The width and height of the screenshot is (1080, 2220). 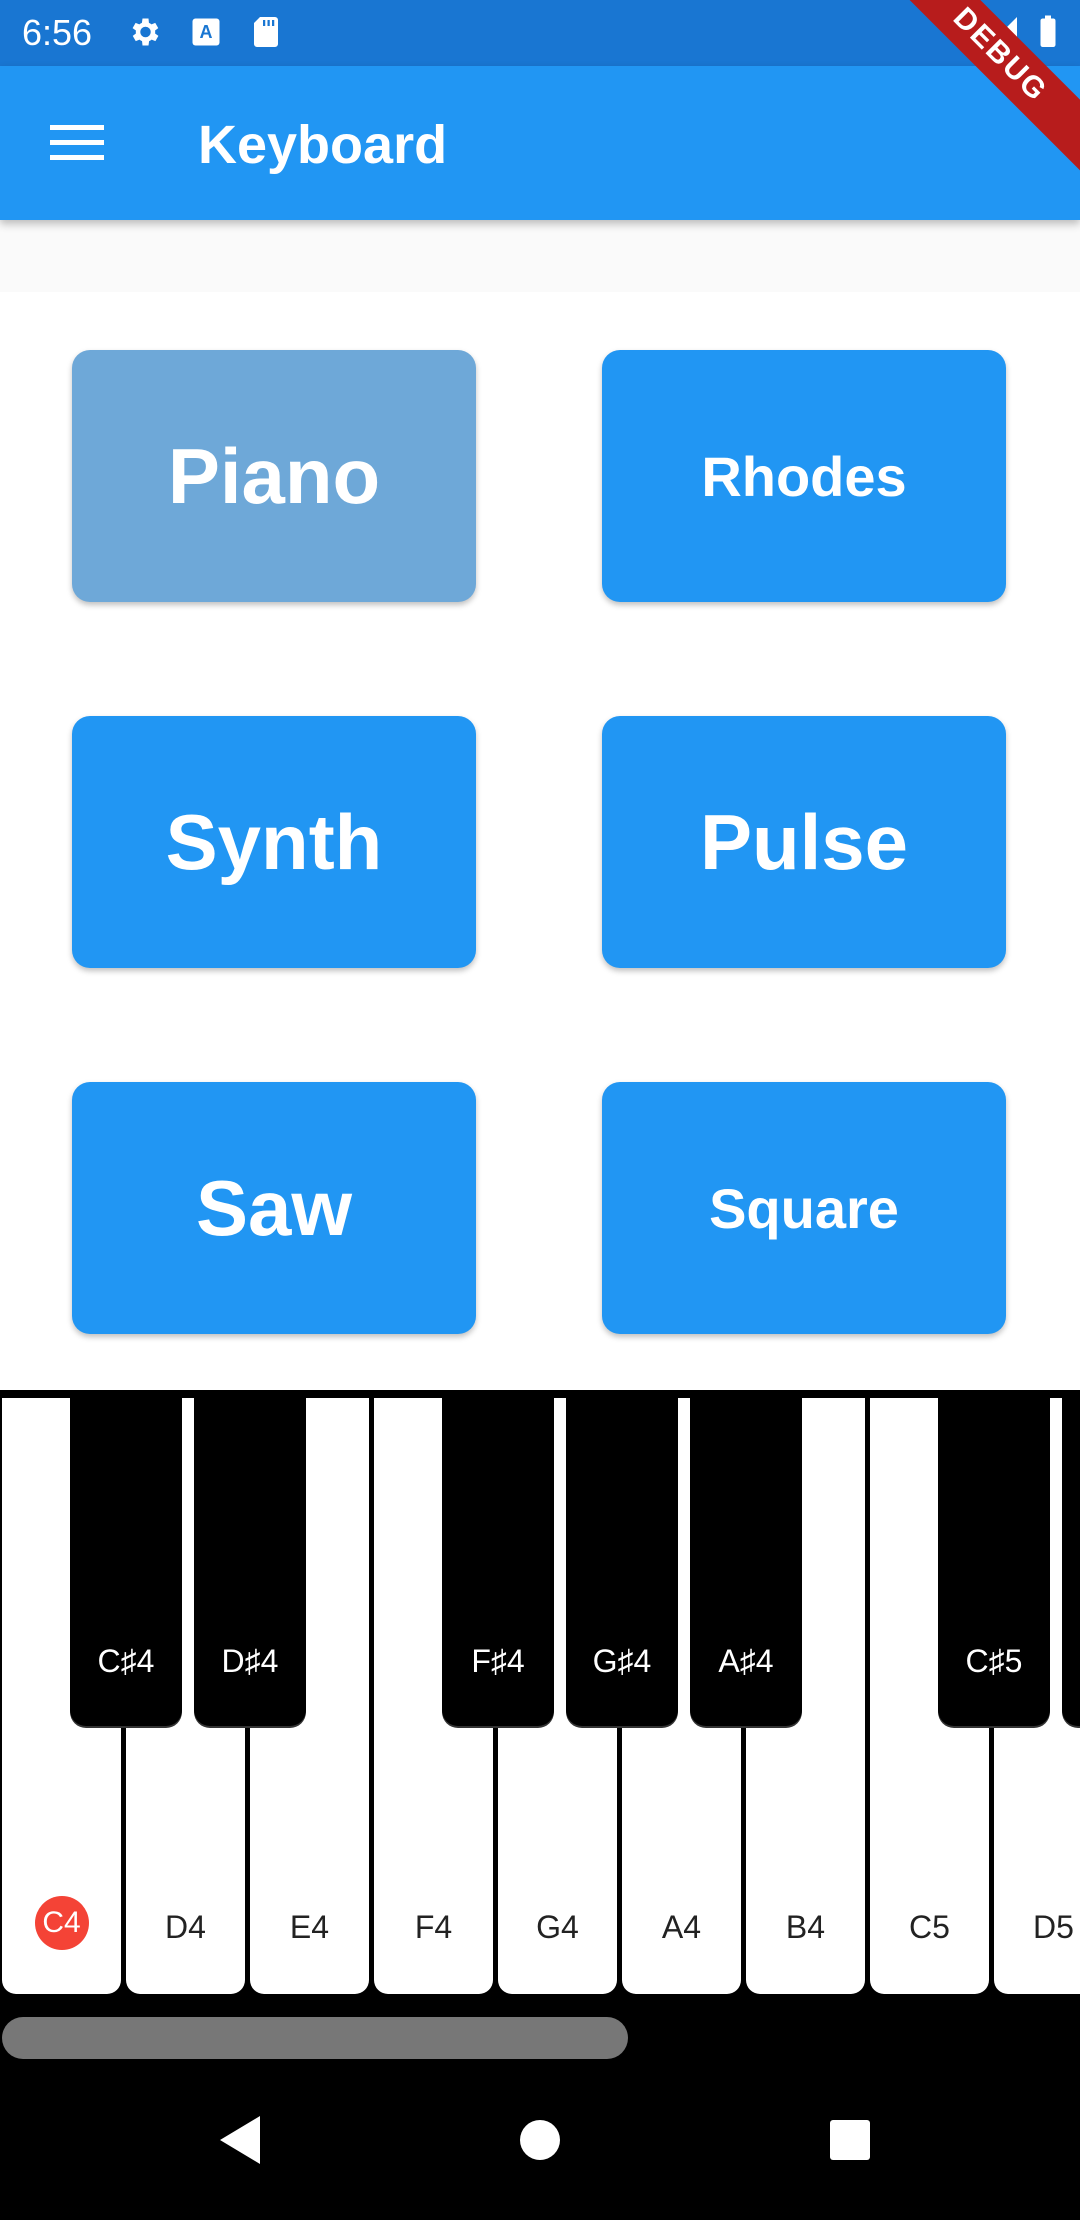 What do you see at coordinates (61, 1923) in the screenshot?
I see `key-label: C4` at bounding box center [61, 1923].